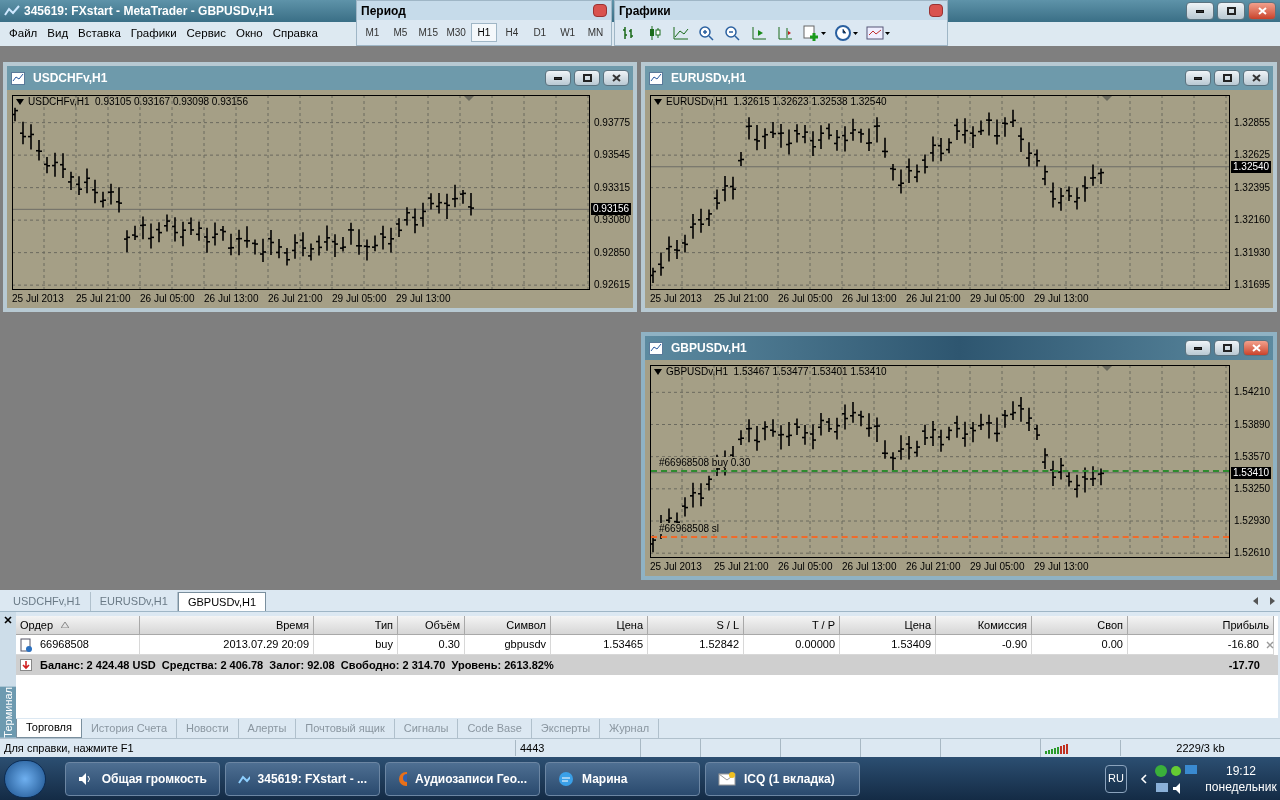 Image resolution: width=1280 pixels, height=800 pixels. What do you see at coordinates (577, 748) in the screenshot?
I see `status-bar-count: 4443` at bounding box center [577, 748].